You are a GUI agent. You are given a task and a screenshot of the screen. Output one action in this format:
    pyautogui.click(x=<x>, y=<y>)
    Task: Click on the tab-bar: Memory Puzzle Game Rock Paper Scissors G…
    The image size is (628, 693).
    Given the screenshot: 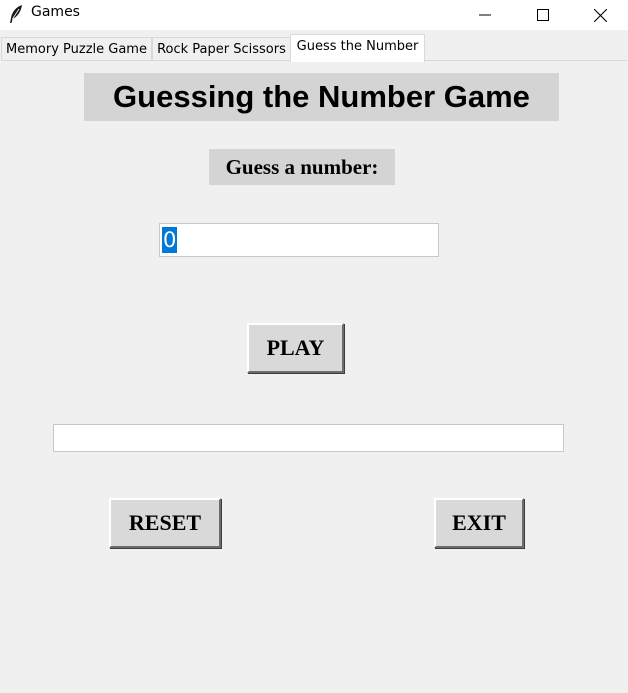 What is the action you would take?
    pyautogui.click(x=314, y=47)
    